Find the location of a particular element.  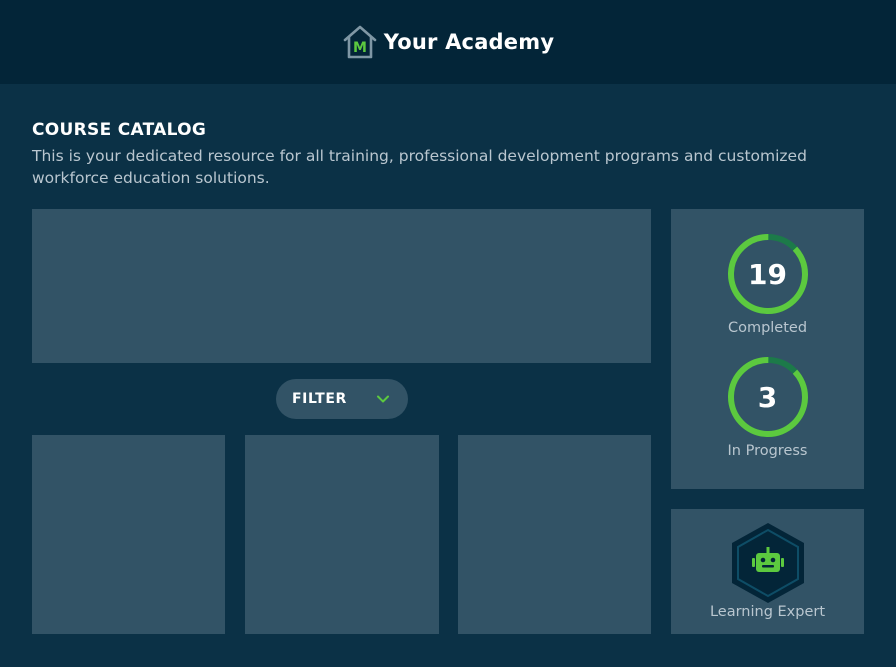

chevron-down-icon is located at coordinates (383, 399).